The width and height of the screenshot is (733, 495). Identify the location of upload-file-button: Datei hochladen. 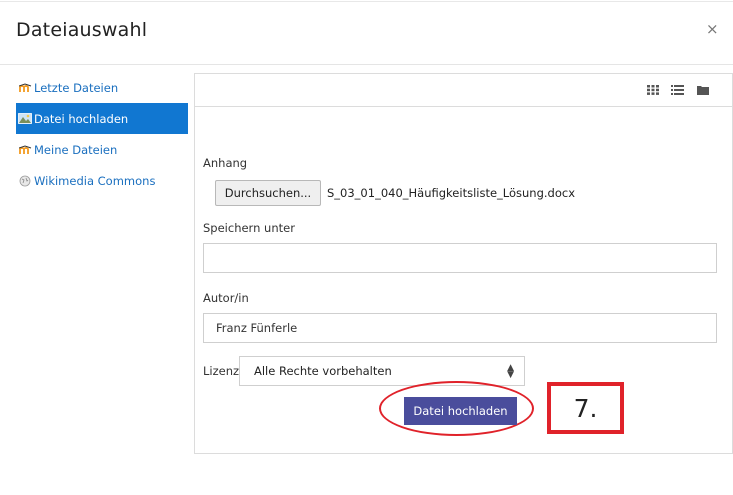
(460, 411).